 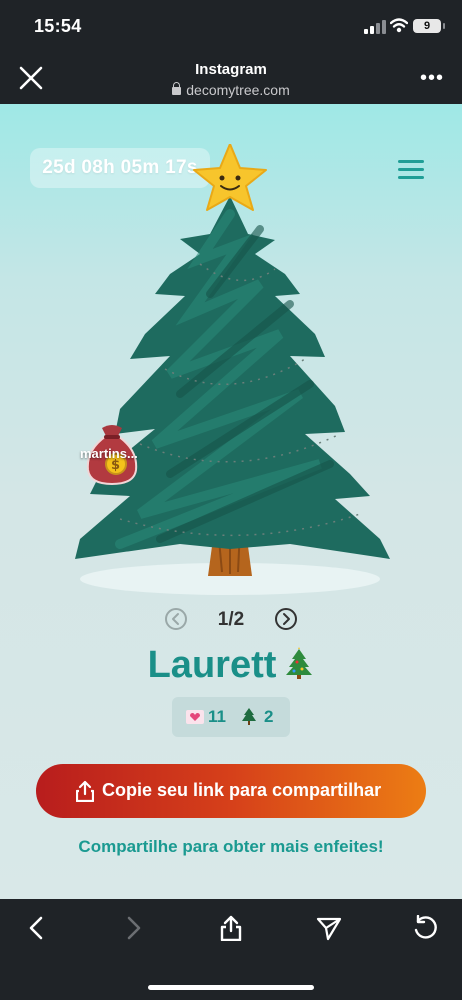 What do you see at coordinates (432, 78) in the screenshot?
I see `more-options-icon: •••` at bounding box center [432, 78].